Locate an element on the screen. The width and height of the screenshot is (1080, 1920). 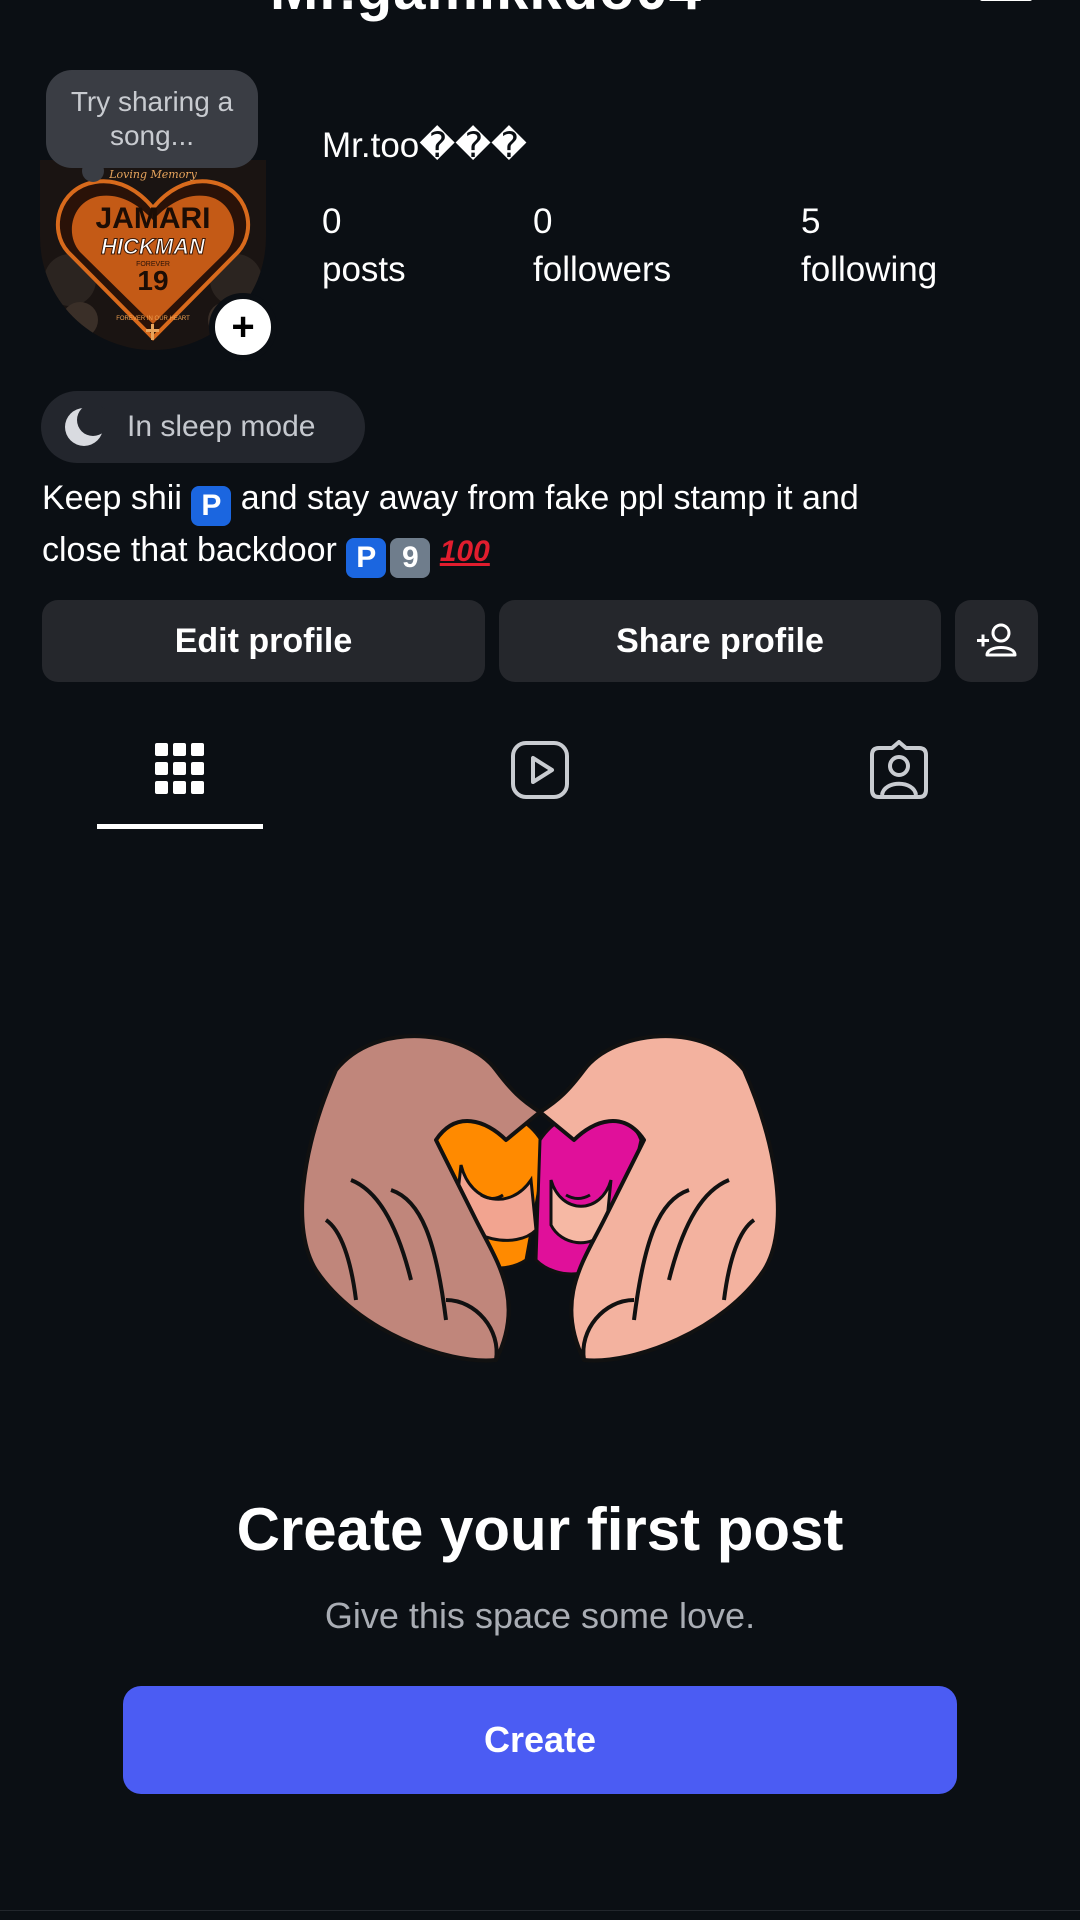
header-username: Mr.gamikkdo04 is located at coordinates (486, 11).